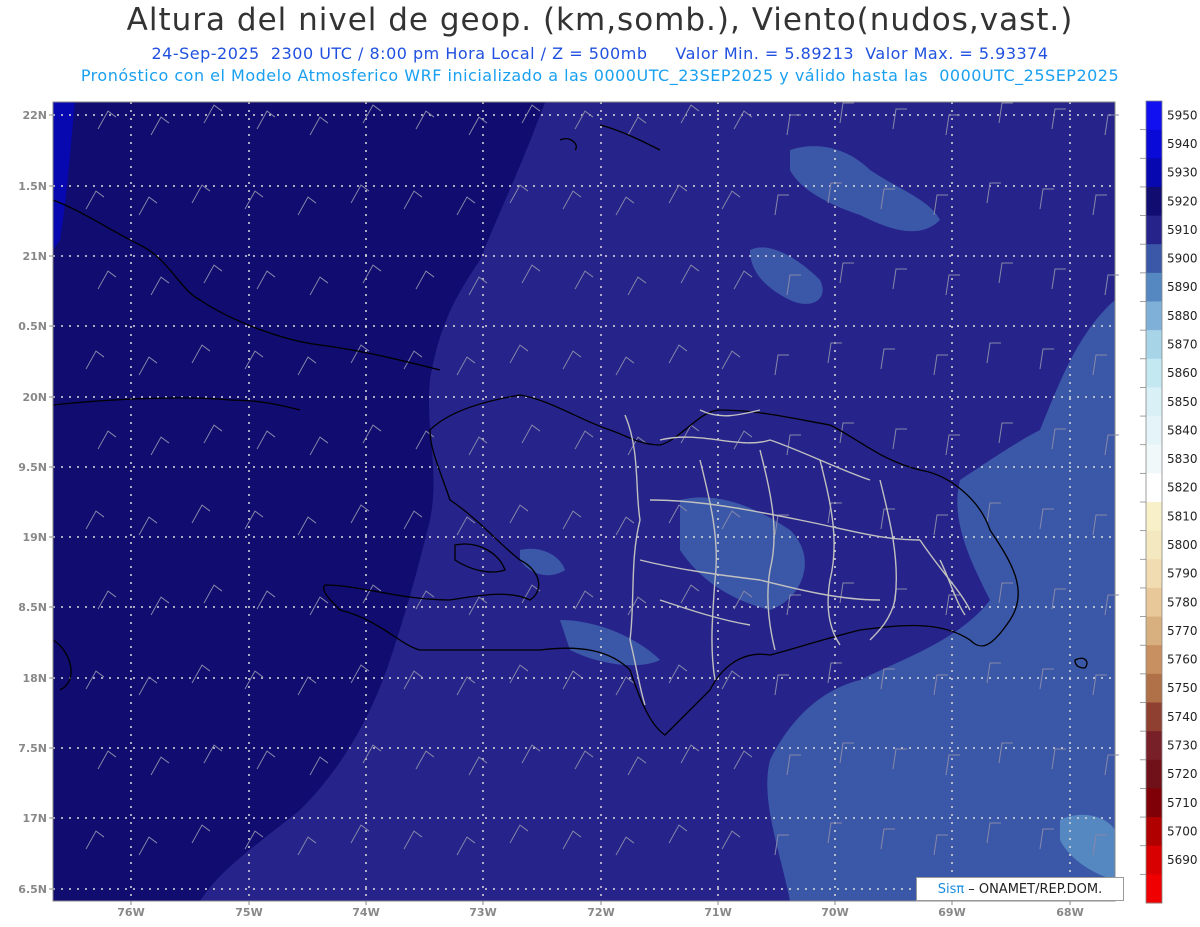 This screenshot has width=1200, height=927. I want to click on colorbar-label: 5780, so click(1182, 602).